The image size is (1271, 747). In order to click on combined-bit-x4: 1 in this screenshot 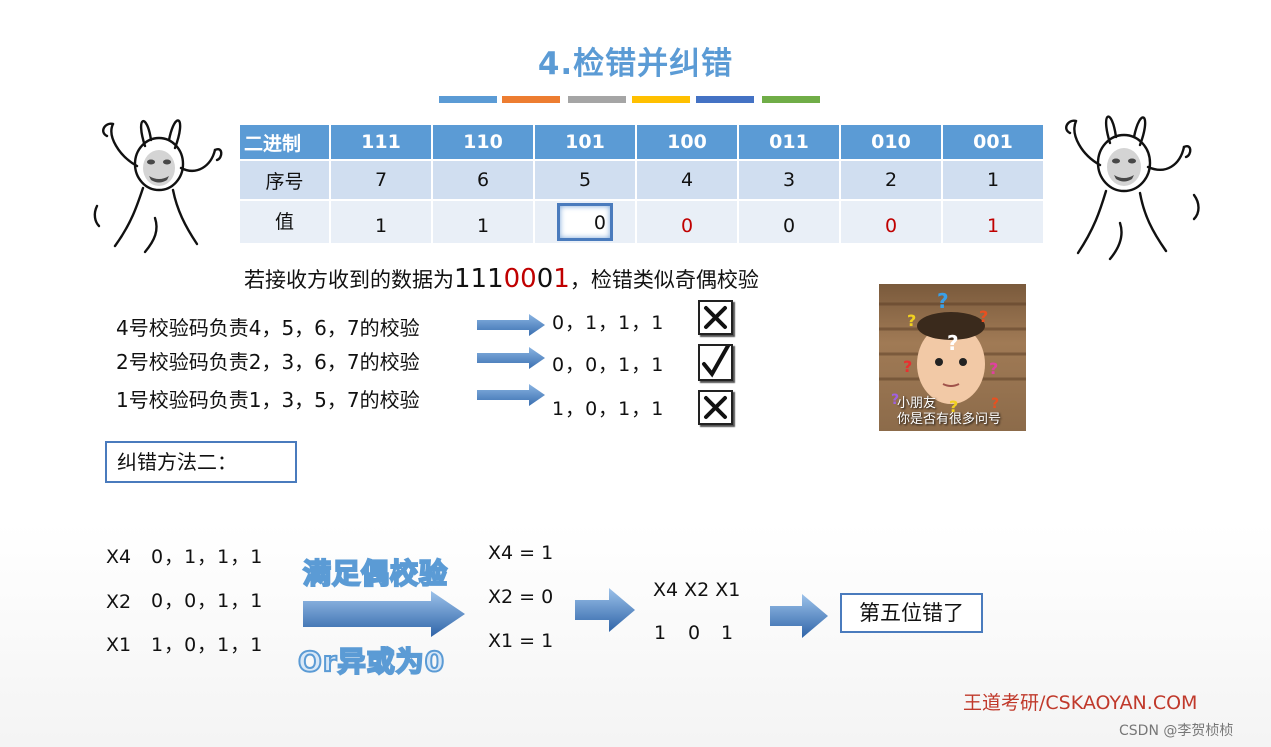, I will do `click(660, 633)`.